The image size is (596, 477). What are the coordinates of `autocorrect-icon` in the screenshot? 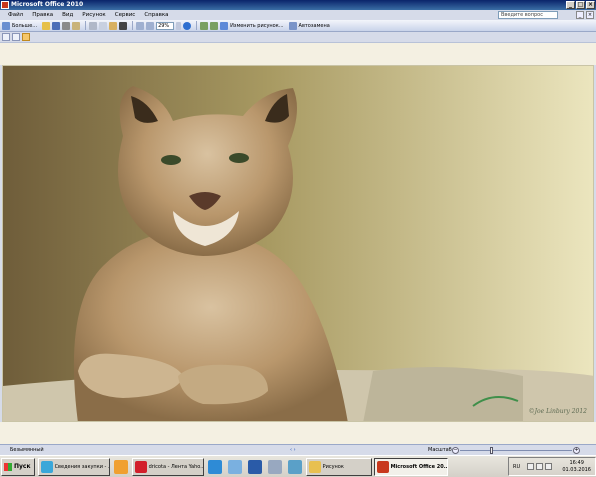 It's located at (292, 25).